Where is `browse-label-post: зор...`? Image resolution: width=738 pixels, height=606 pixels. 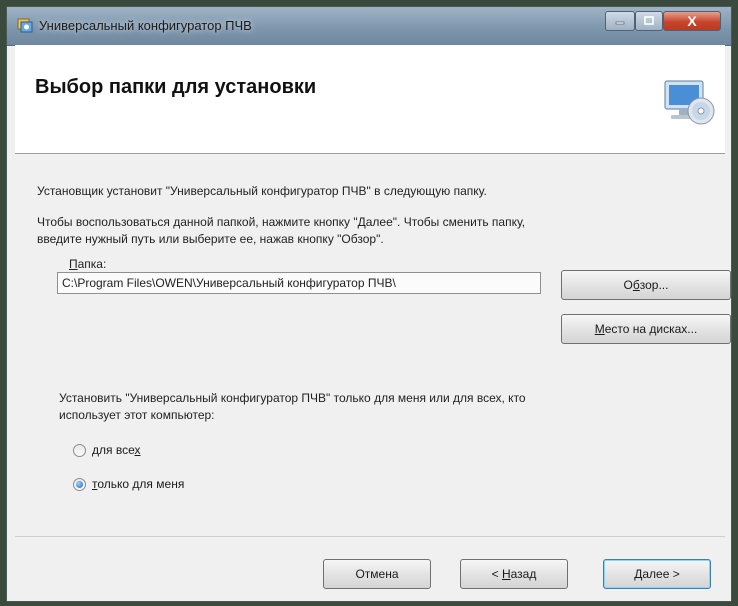
browse-label-post: зор... is located at coordinates (654, 285).